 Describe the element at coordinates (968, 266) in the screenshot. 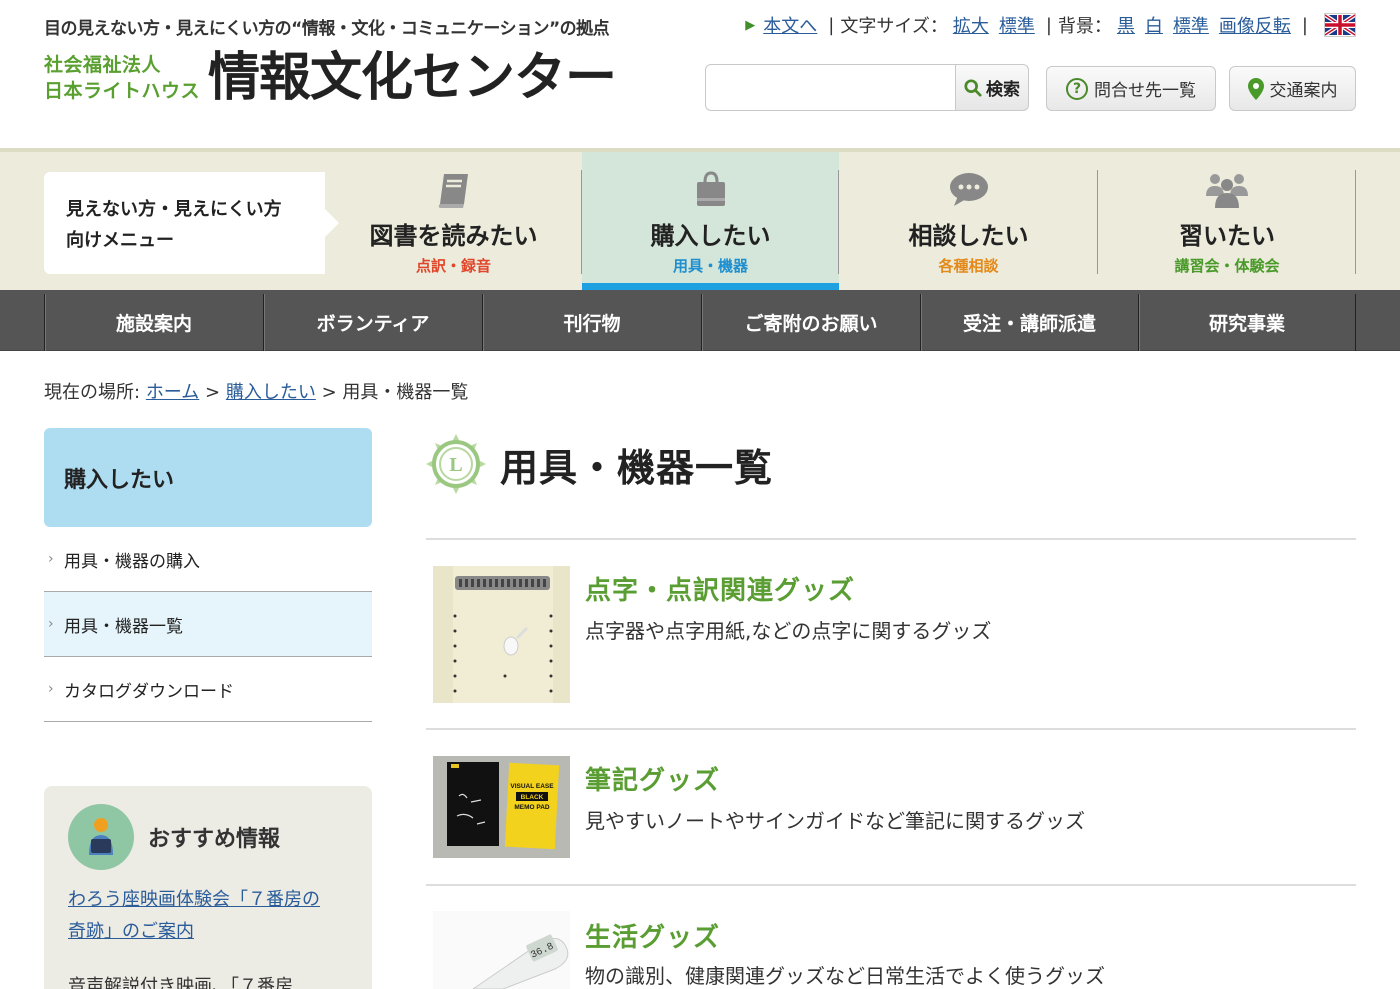

I see `nav-subtitle: 各種相談` at that location.